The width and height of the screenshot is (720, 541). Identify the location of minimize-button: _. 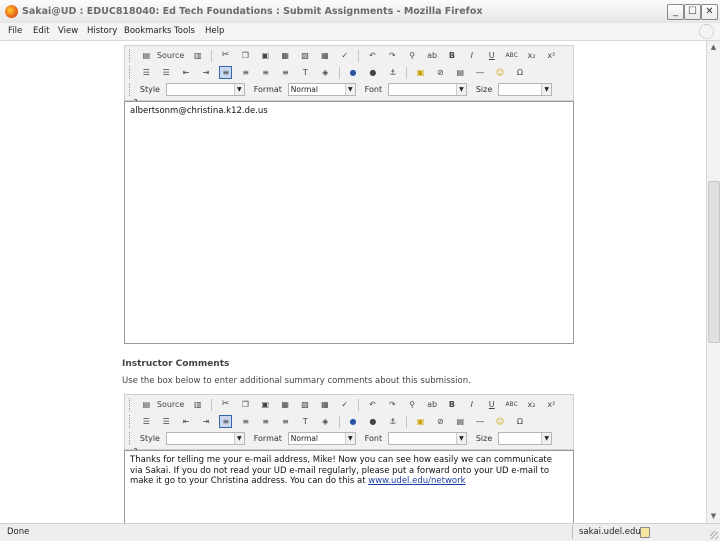
(675, 12).